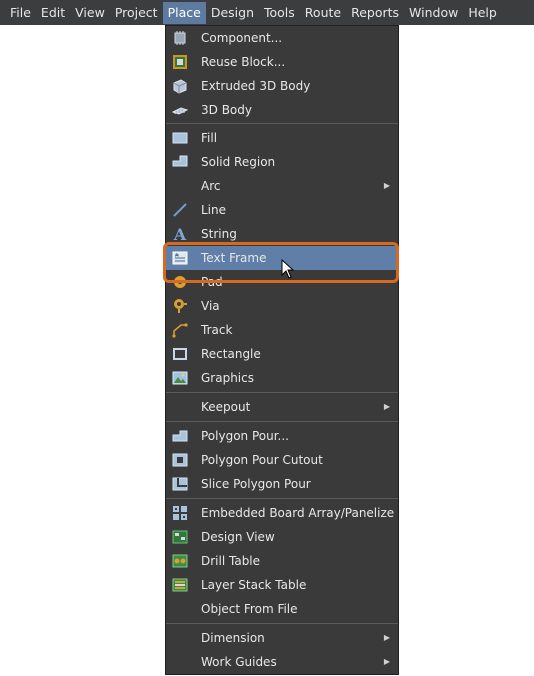  Describe the element at coordinates (180, 460) in the screenshot. I see `polygon-pour-cutout-icon` at that location.